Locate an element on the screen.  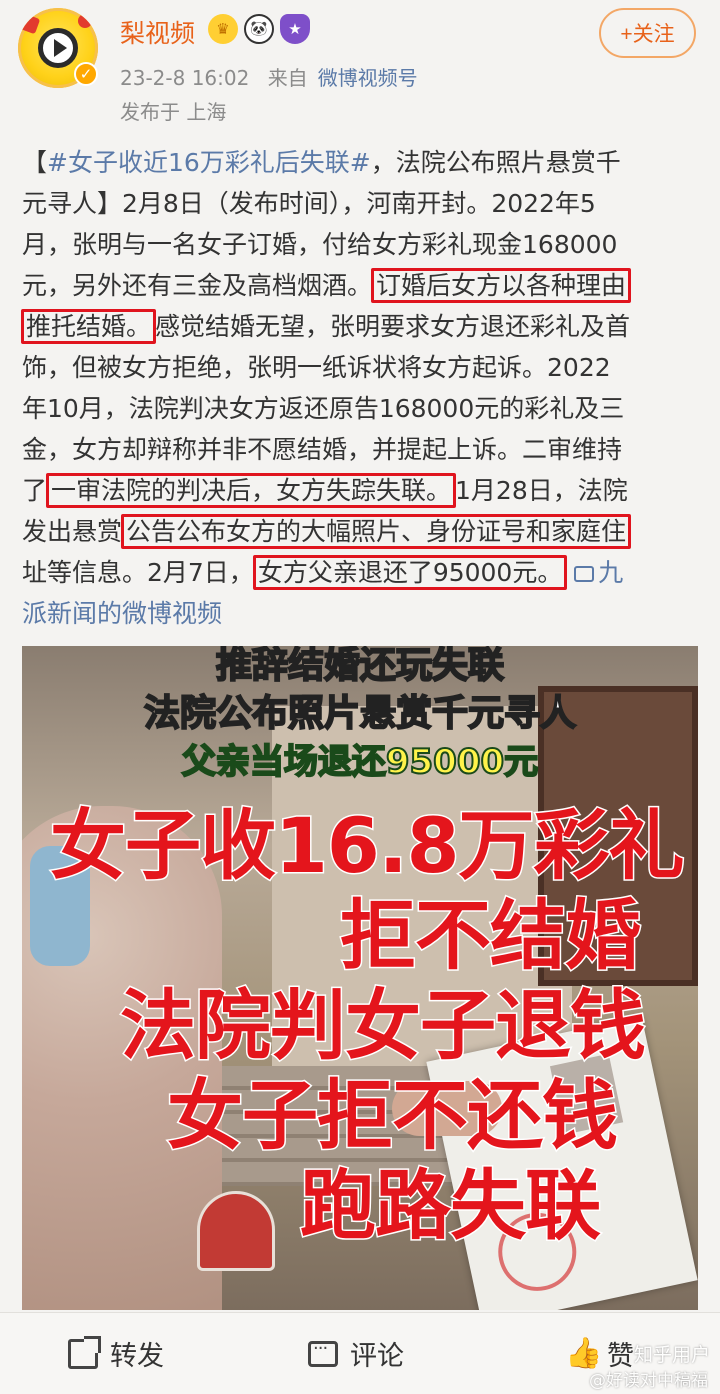
comment-icon is located at coordinates (323, 1352).